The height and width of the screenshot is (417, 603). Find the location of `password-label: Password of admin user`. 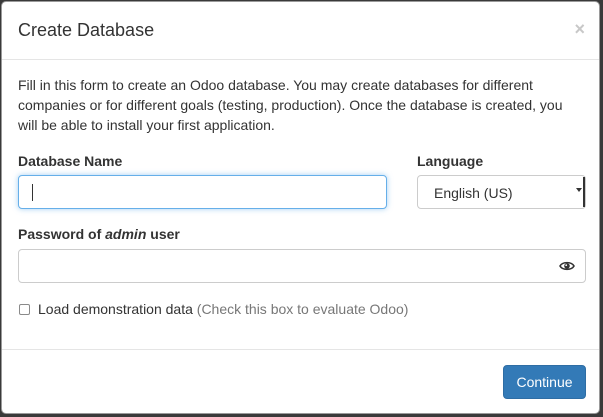

password-label: Password of admin user is located at coordinates (99, 234).